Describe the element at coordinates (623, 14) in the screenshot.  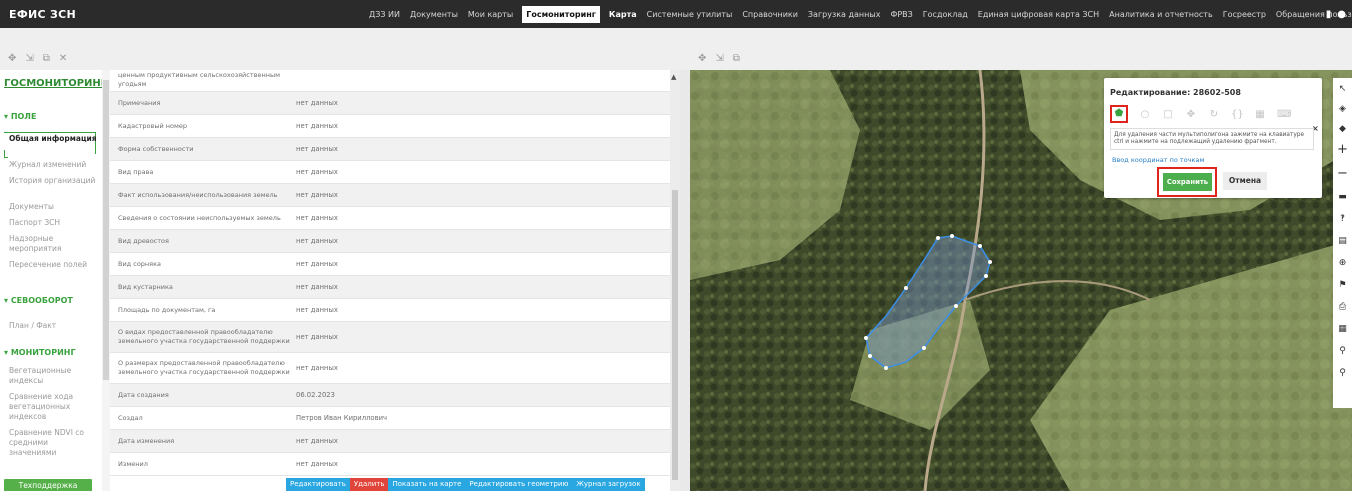
I see `nav-map: Карта` at that location.